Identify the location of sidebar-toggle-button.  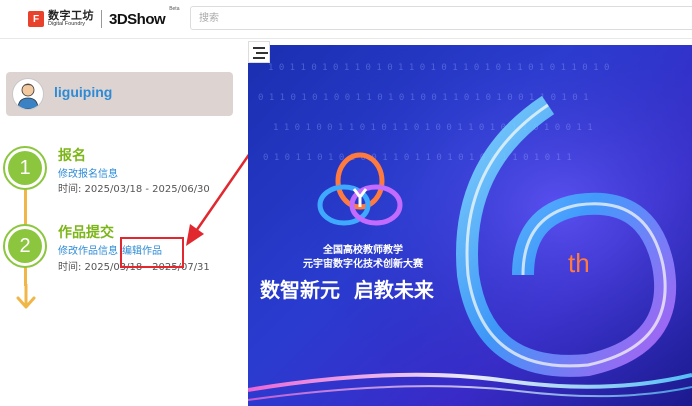
(259, 52).